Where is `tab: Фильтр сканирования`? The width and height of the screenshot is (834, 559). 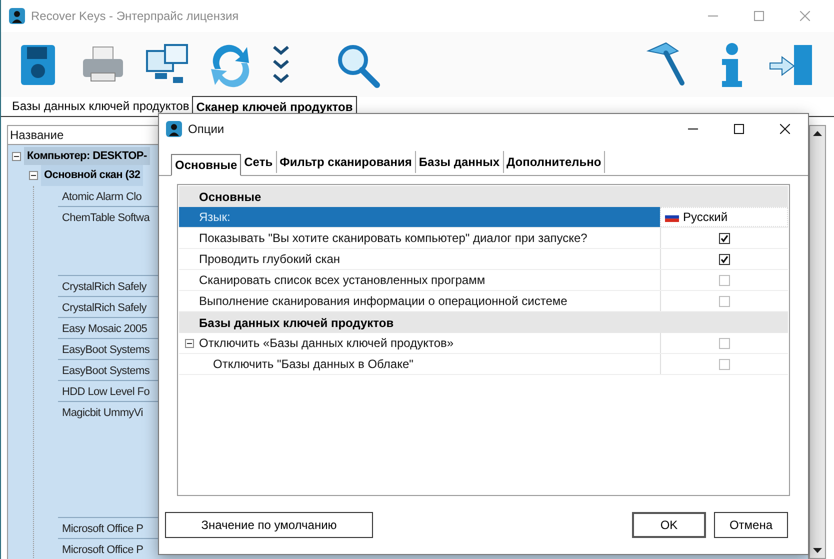 tab: Фильтр сканирования is located at coordinates (346, 162).